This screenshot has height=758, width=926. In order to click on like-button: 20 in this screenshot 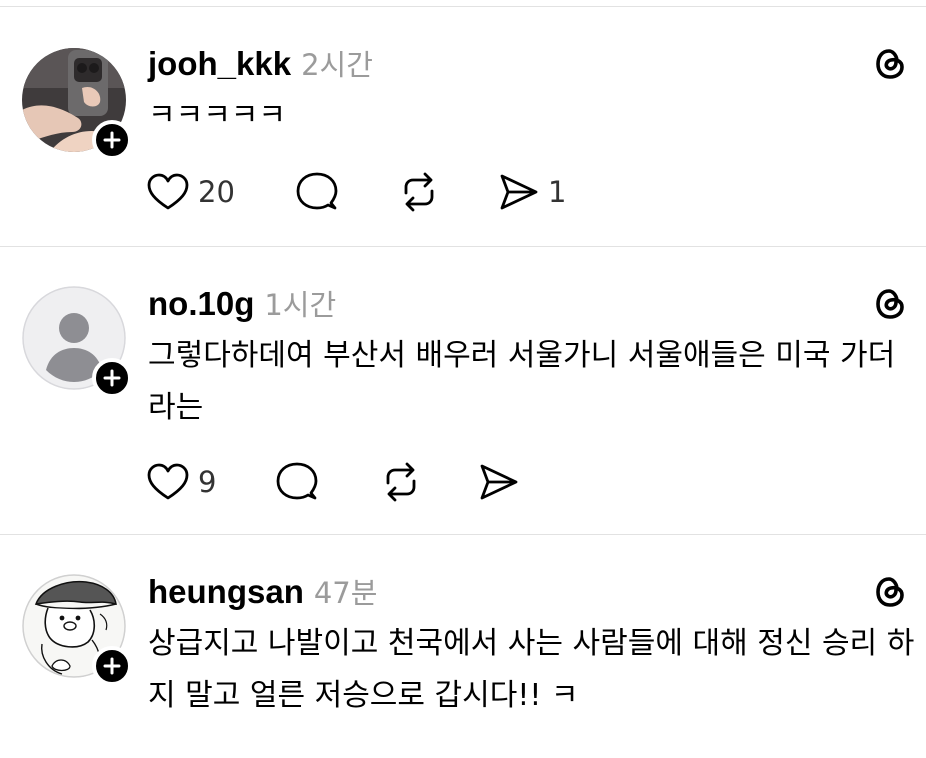, I will do `click(190, 192)`.